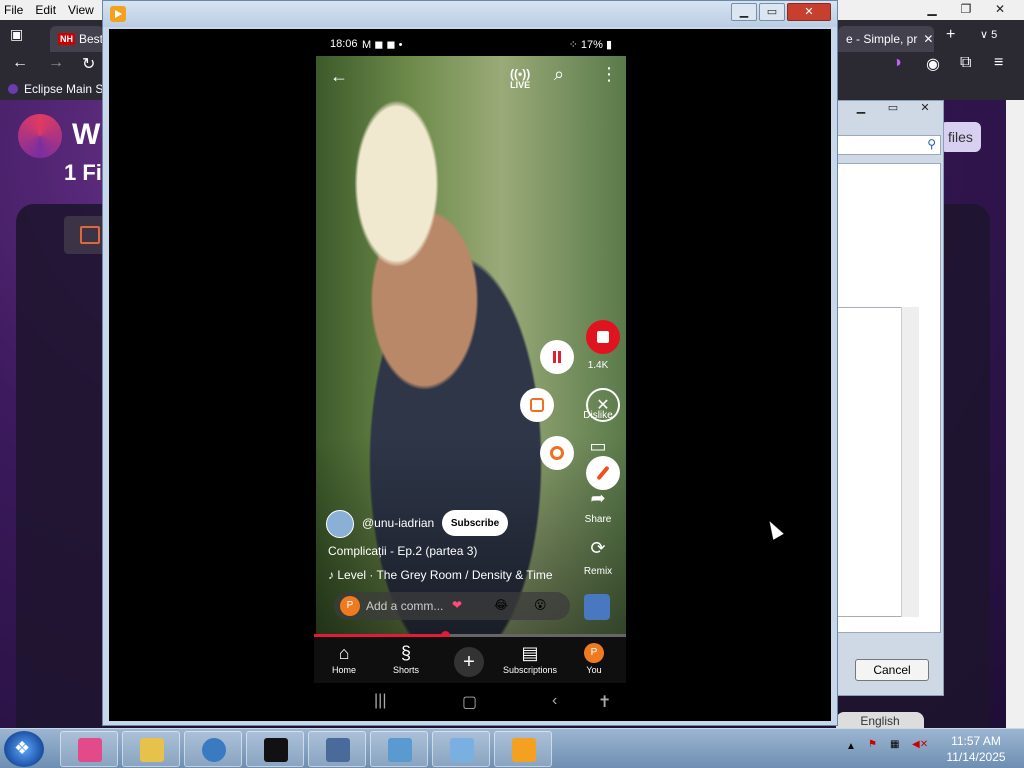  What do you see at coordinates (380, 701) in the screenshot?
I see `recents-icon: |||` at bounding box center [380, 701].